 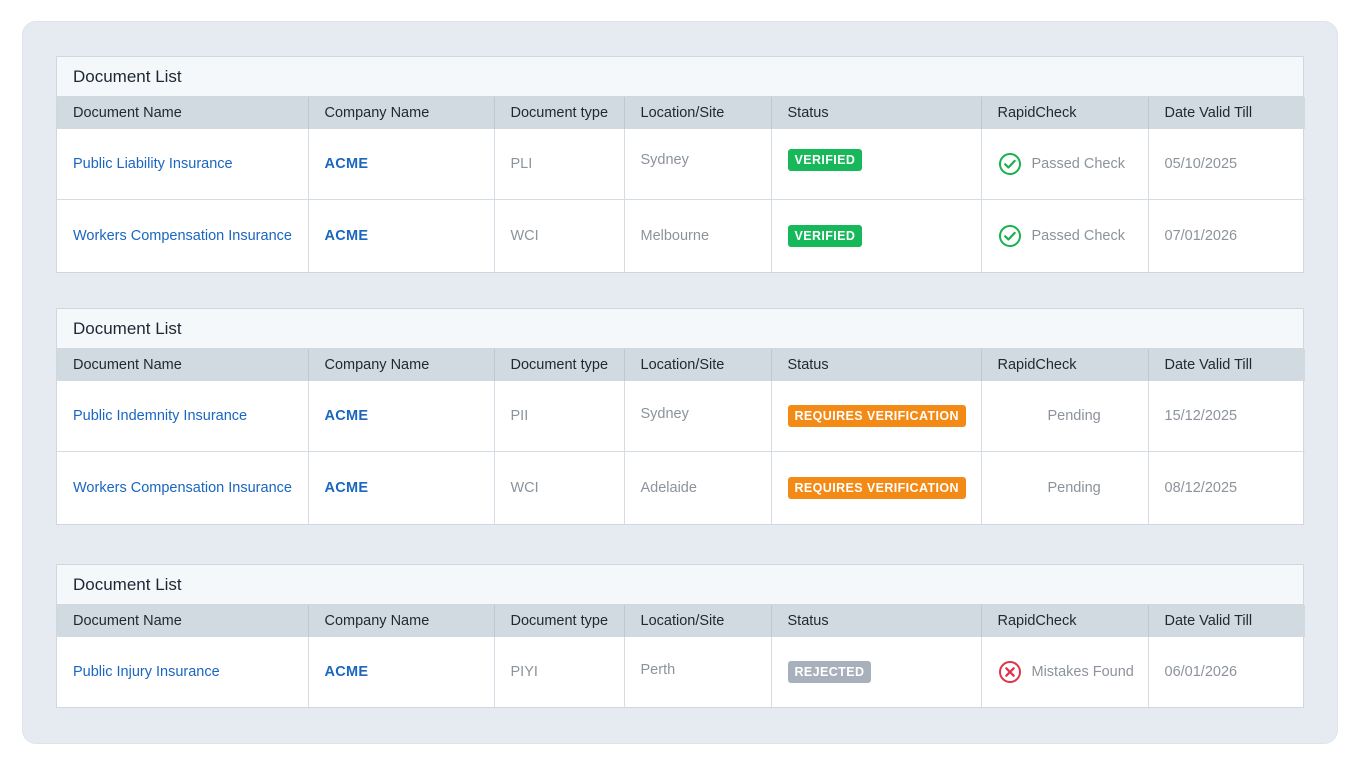 I want to click on date-valid-till: 05/10/2025, so click(x=1201, y=163).